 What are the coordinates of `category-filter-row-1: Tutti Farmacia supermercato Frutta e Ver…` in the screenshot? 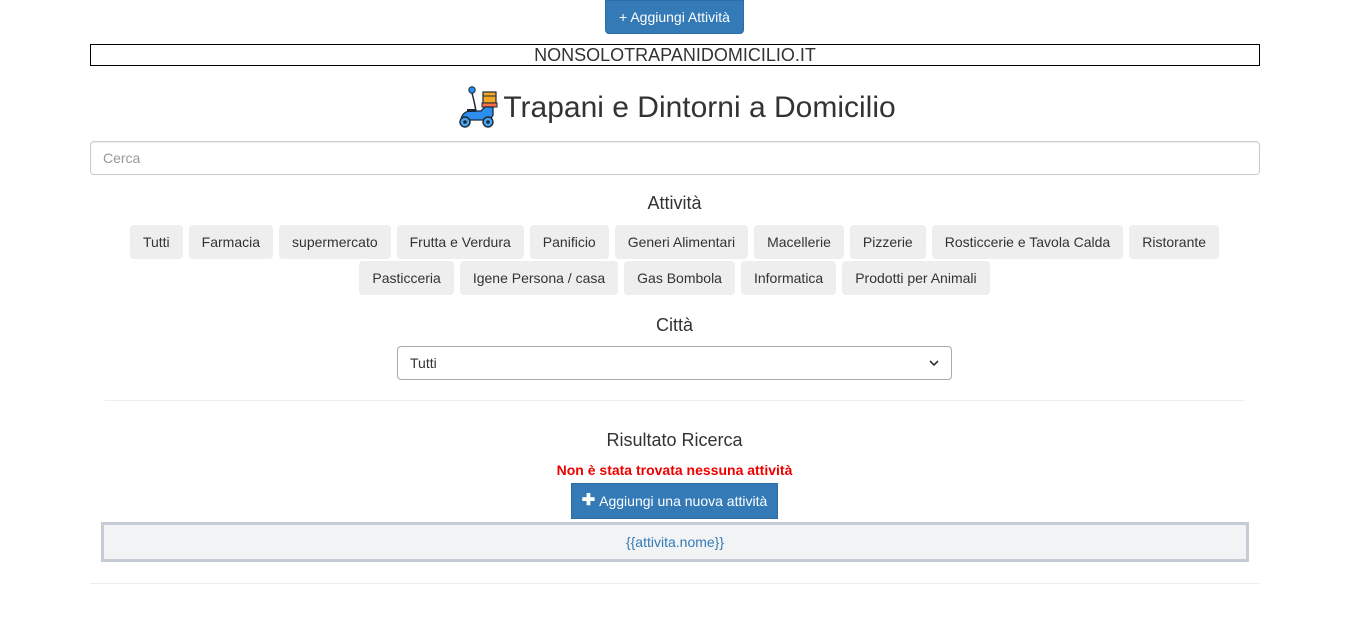 It's located at (674, 242).